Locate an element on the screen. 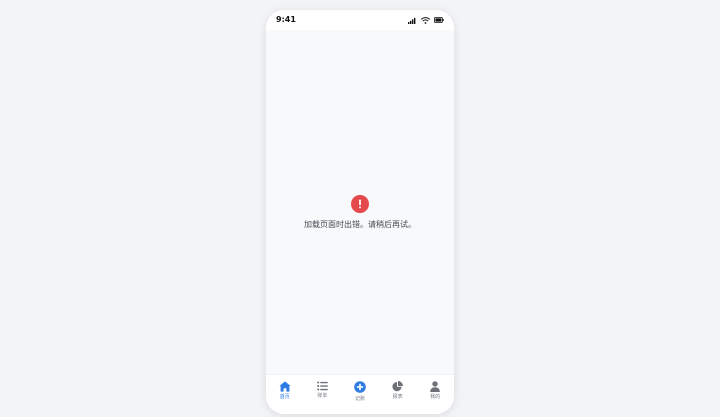  tab-add-record: 记账 is located at coordinates (360, 394).